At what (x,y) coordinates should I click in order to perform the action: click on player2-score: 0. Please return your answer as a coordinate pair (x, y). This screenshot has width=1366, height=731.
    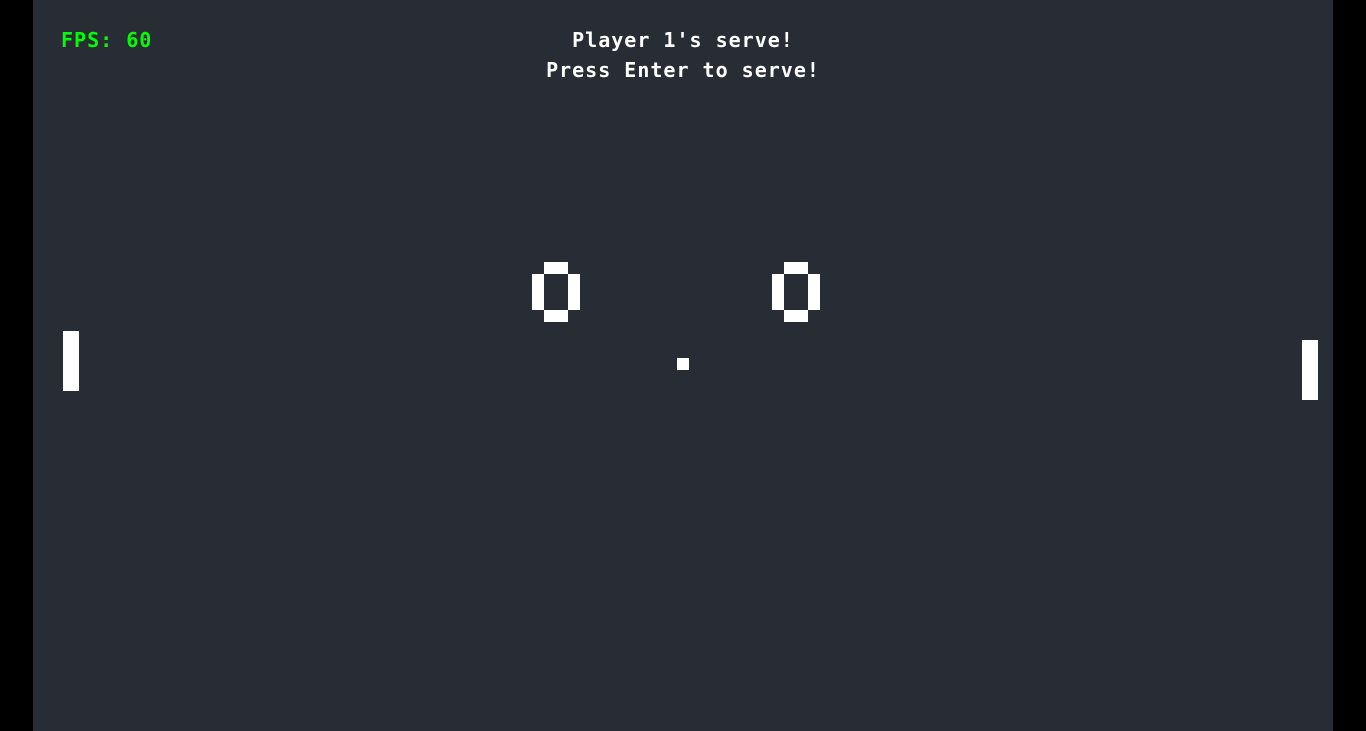
    Looking at the image, I should click on (796, 292).